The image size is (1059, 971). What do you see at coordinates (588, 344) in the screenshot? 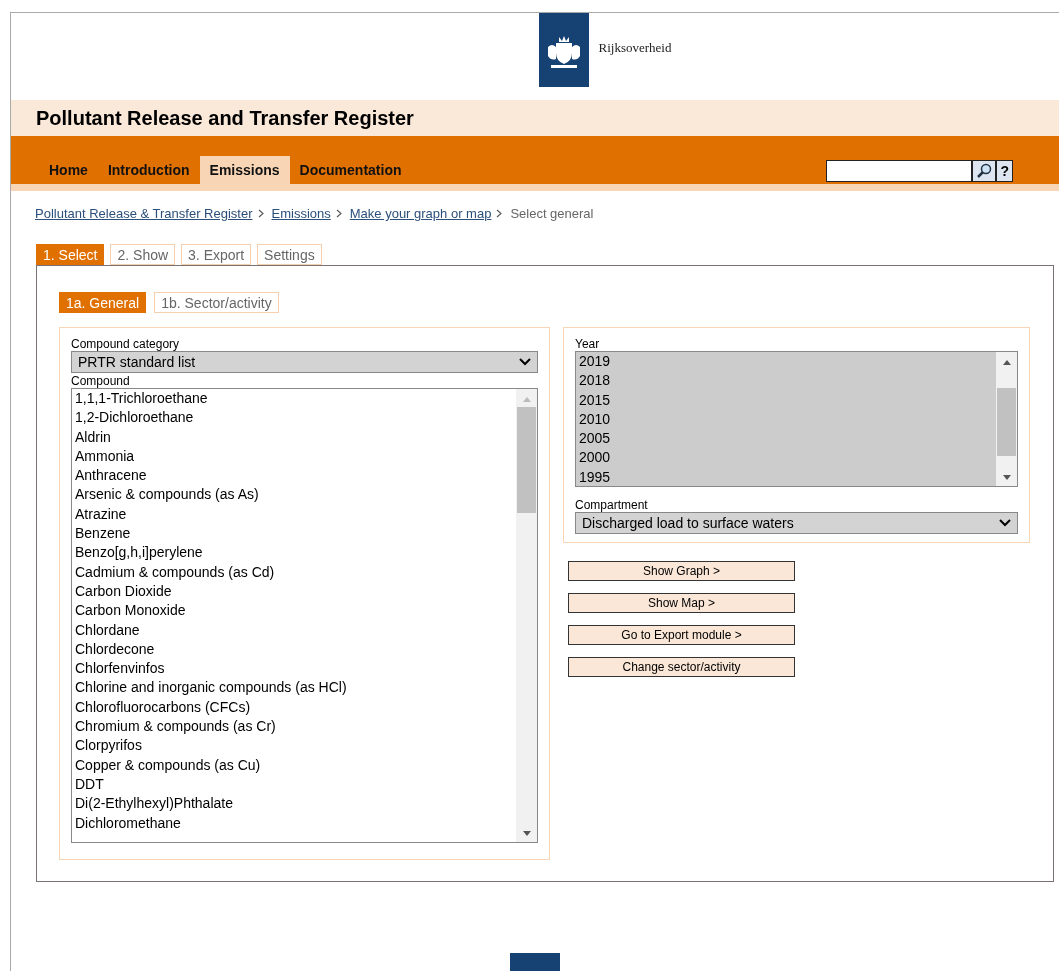
I see `field-label: Year` at bounding box center [588, 344].